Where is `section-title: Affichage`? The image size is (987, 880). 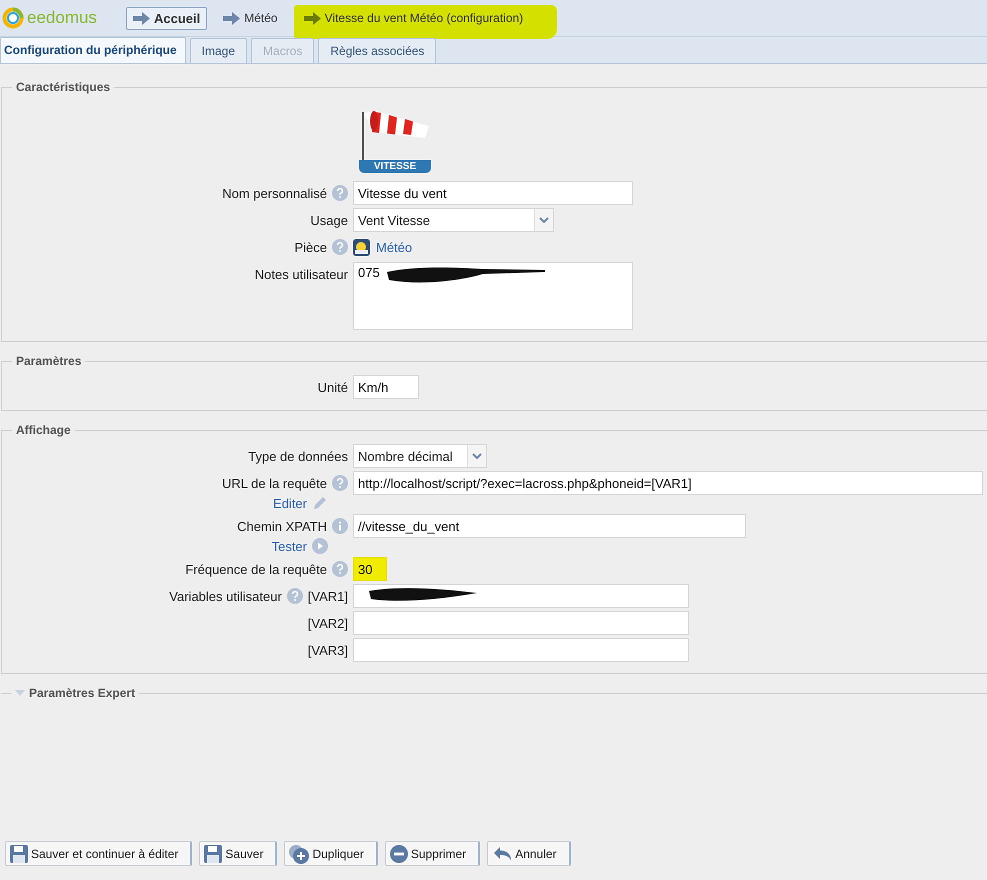
section-title: Affichage is located at coordinates (43, 430).